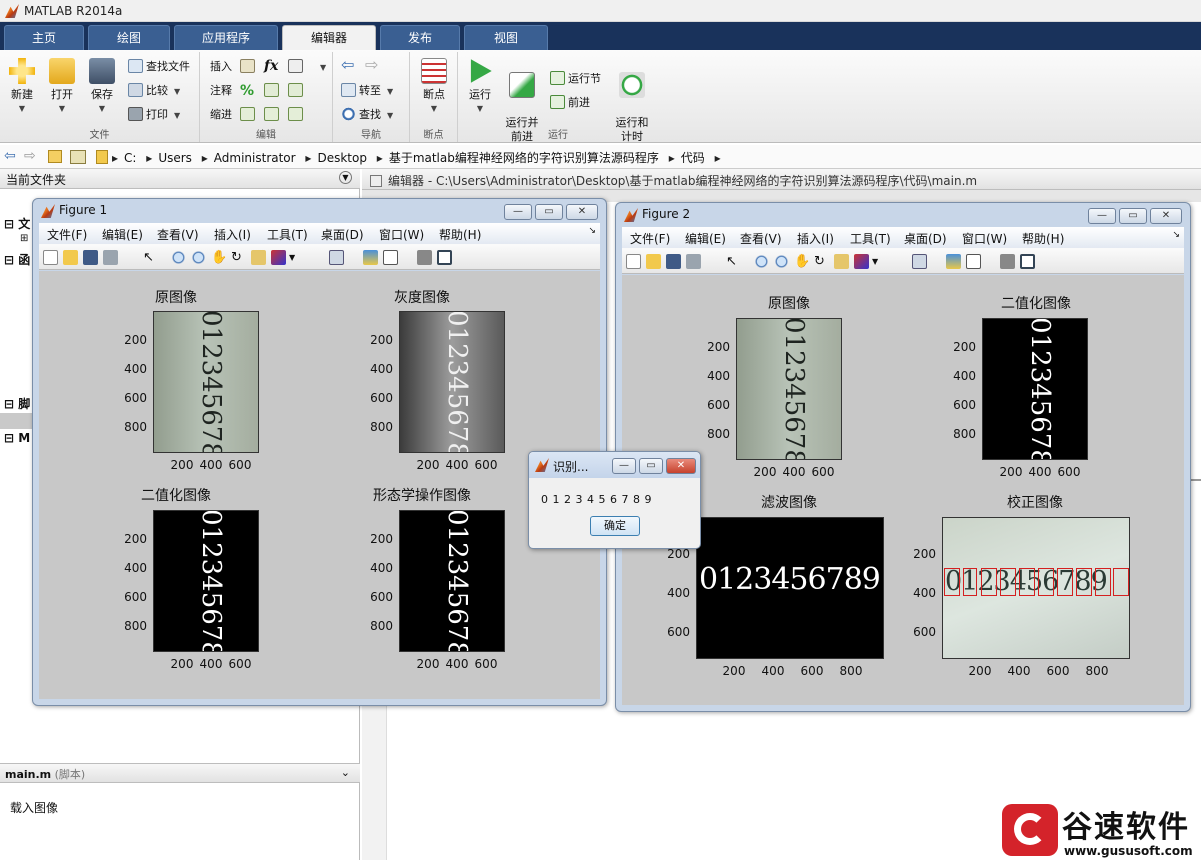 Image resolution: width=1201 pixels, height=860 pixels. Describe the element at coordinates (129, 37) in the screenshot. I see `tab-plots: 绘图` at that location.